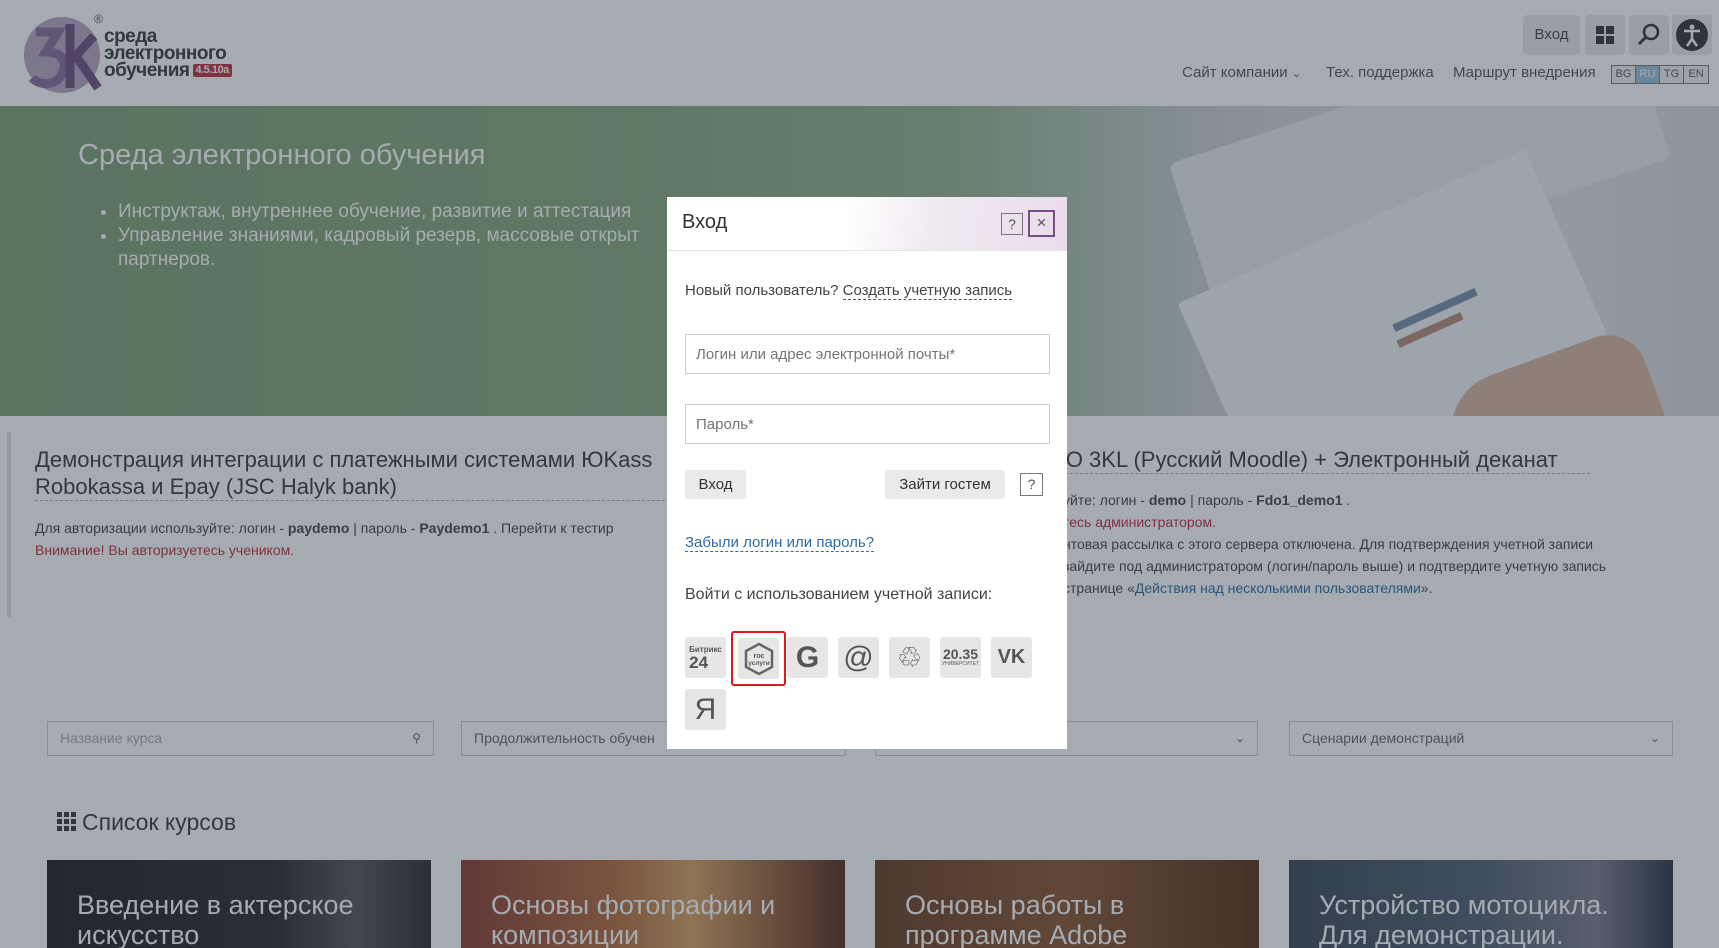 Image resolution: width=1719 pixels, height=948 pixels. I want to click on create-account-link: Создать учетную запись, so click(927, 291).